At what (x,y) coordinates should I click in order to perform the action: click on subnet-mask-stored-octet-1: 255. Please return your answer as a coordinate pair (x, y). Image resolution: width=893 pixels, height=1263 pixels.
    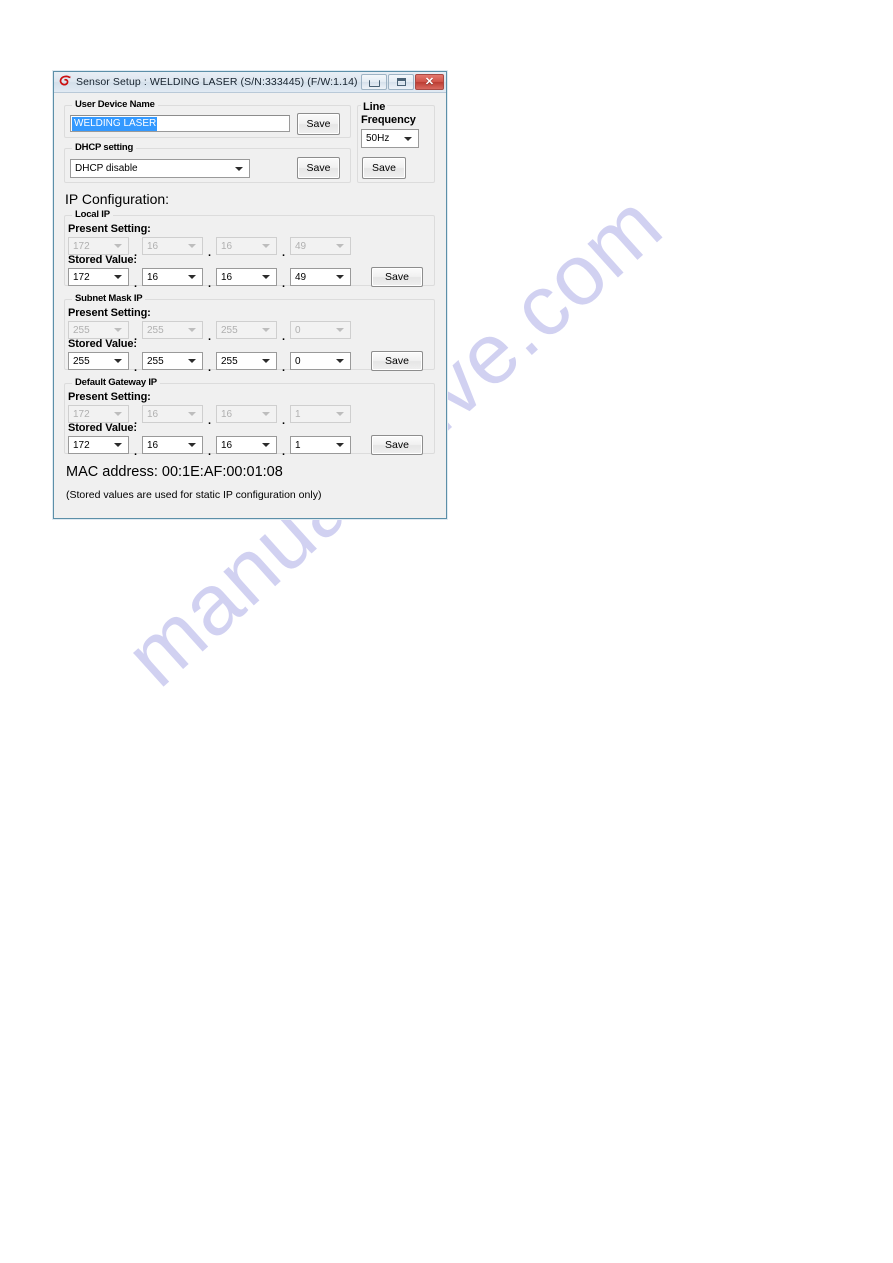
    Looking at the image, I should click on (98, 361).